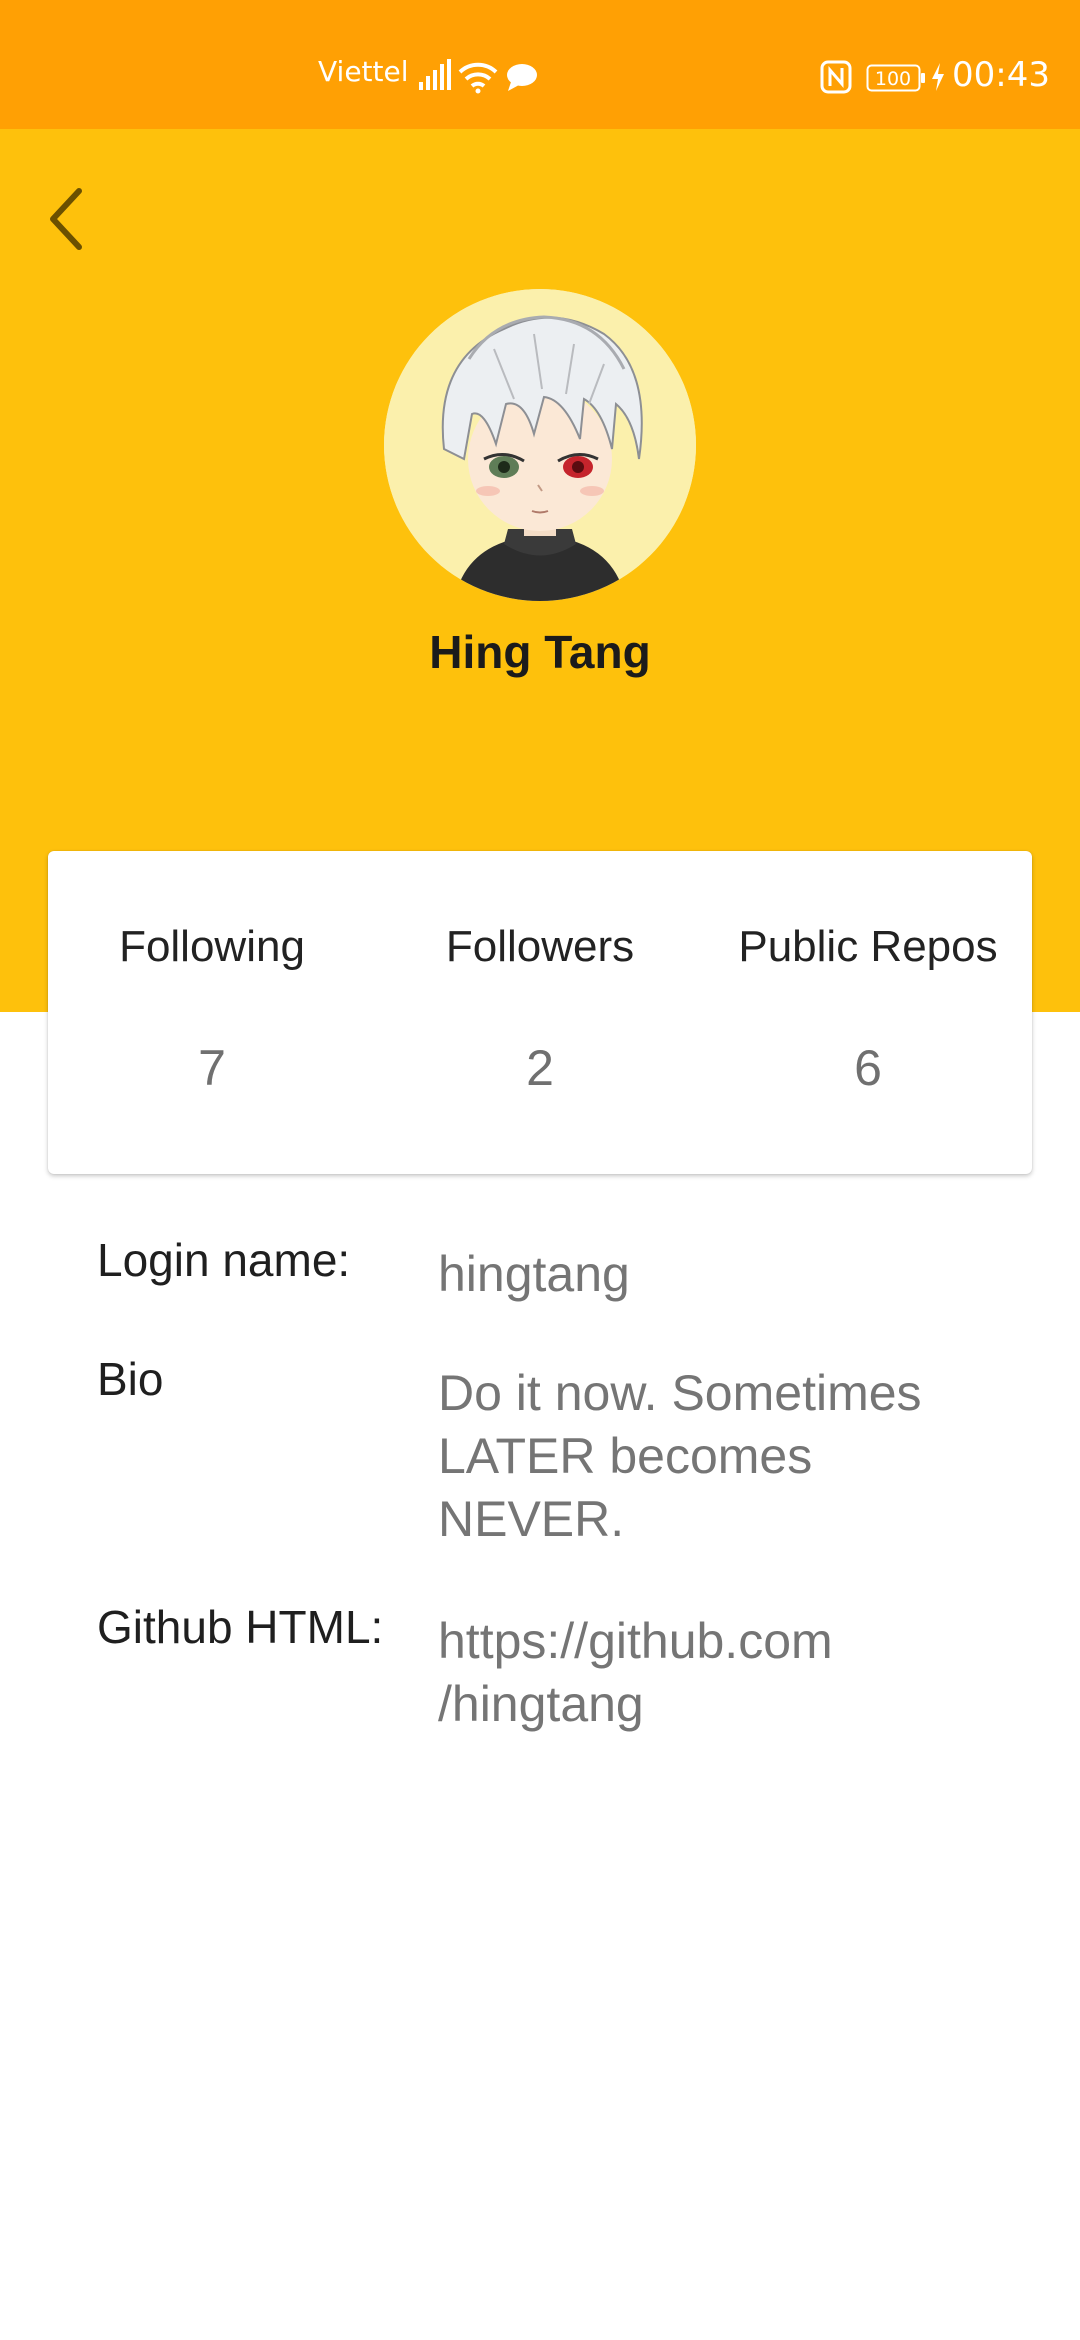  What do you see at coordinates (522, 77) in the screenshot?
I see `chat-icon` at bounding box center [522, 77].